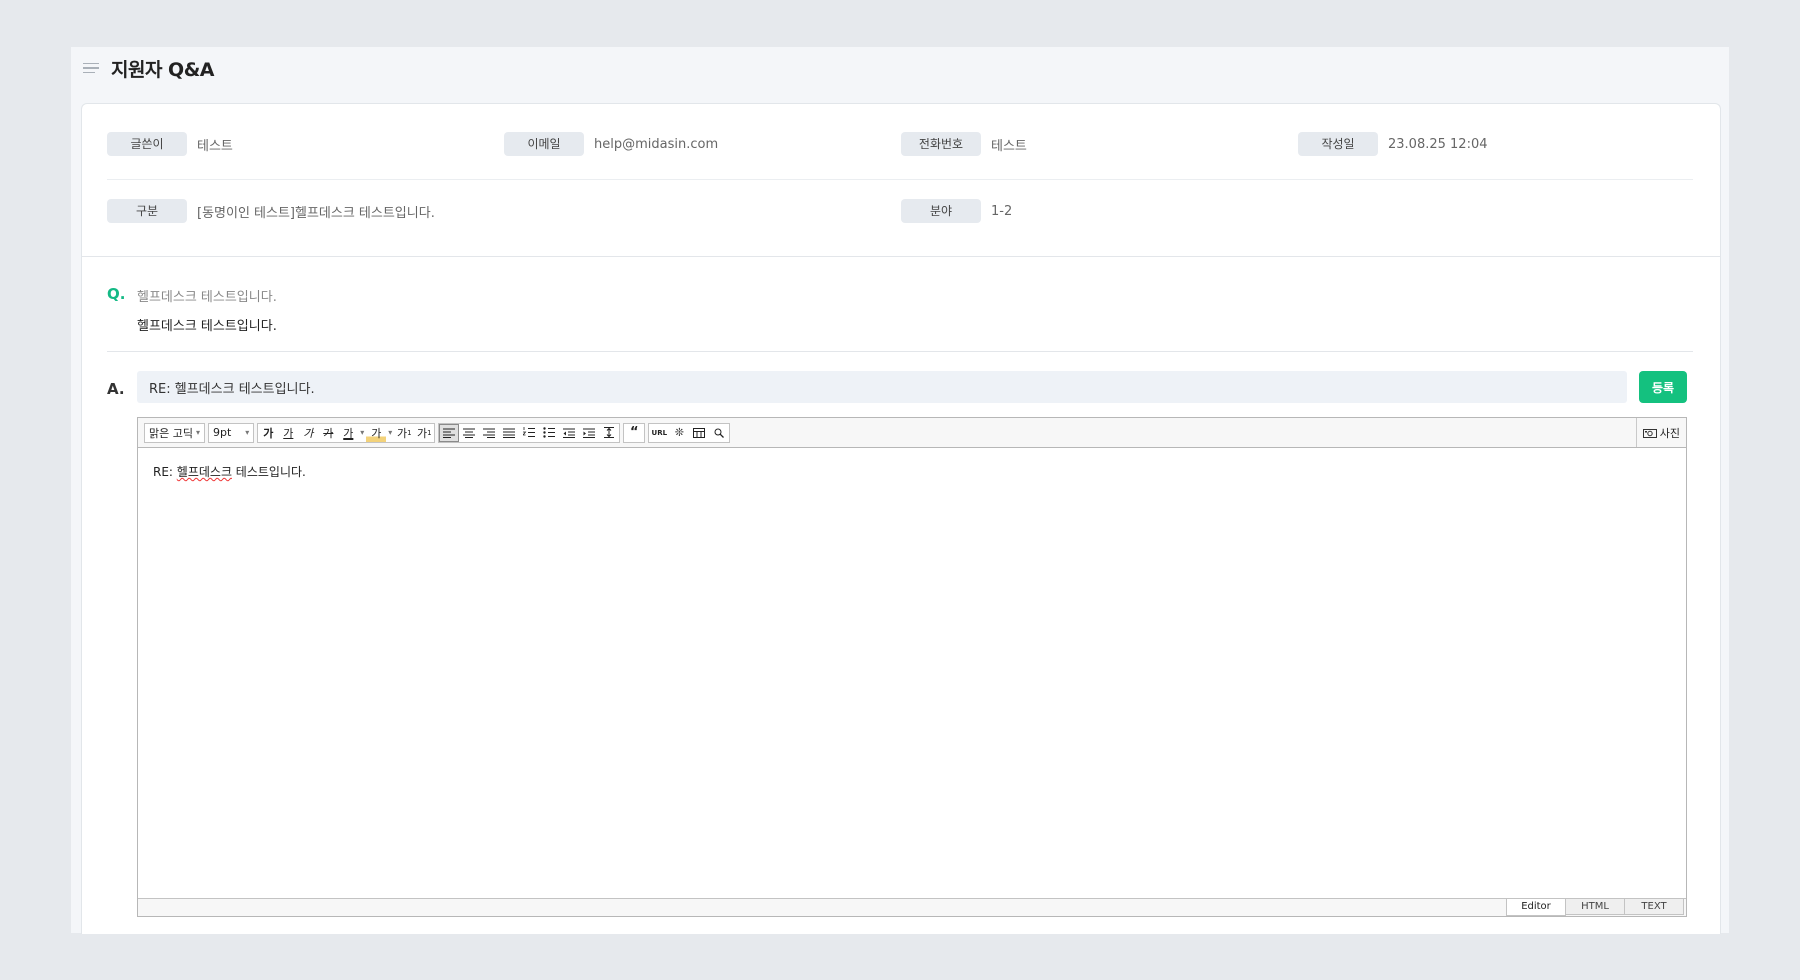  I want to click on bold-button: 가, so click(268, 433).